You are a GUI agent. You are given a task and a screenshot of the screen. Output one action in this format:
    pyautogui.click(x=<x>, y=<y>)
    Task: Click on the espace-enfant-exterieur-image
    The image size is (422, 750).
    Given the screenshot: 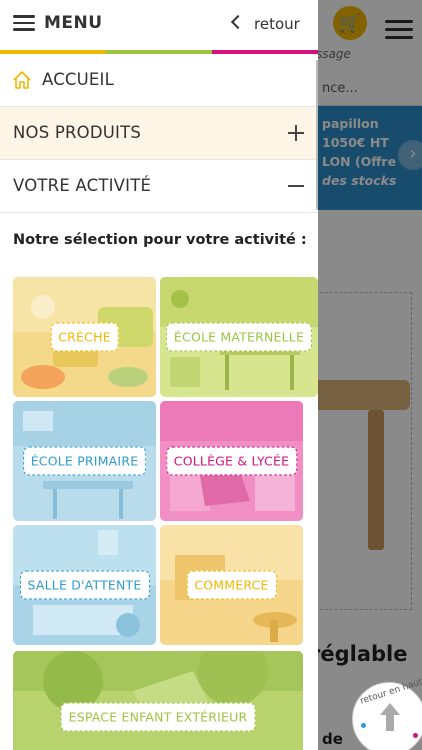 What is the action you would take?
    pyautogui.click(x=158, y=700)
    